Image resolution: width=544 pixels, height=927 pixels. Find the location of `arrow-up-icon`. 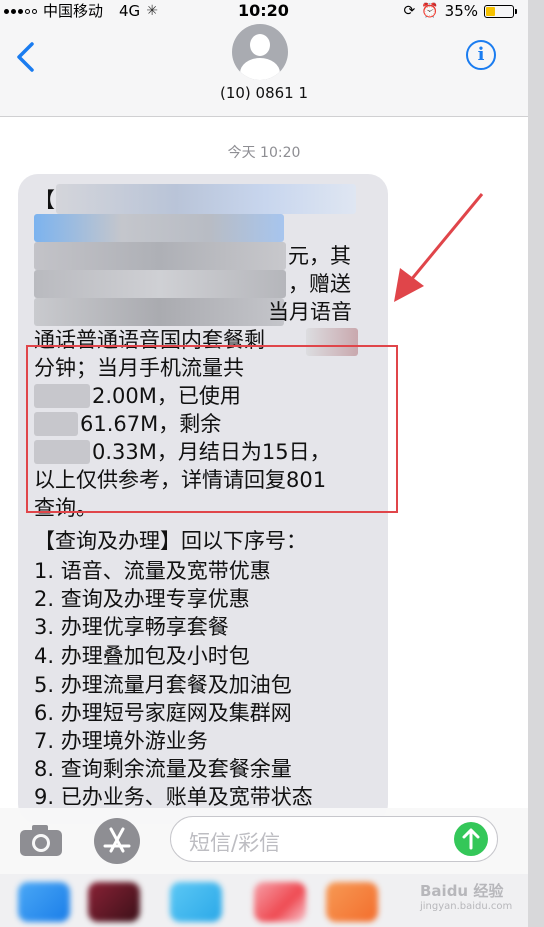

arrow-up-icon is located at coordinates (471, 839).